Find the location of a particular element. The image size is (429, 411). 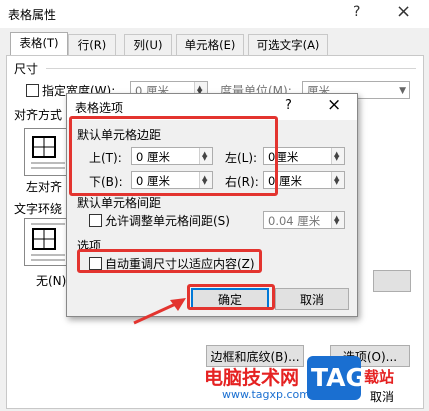

tab-column: 列(U) is located at coordinates (148, 44).